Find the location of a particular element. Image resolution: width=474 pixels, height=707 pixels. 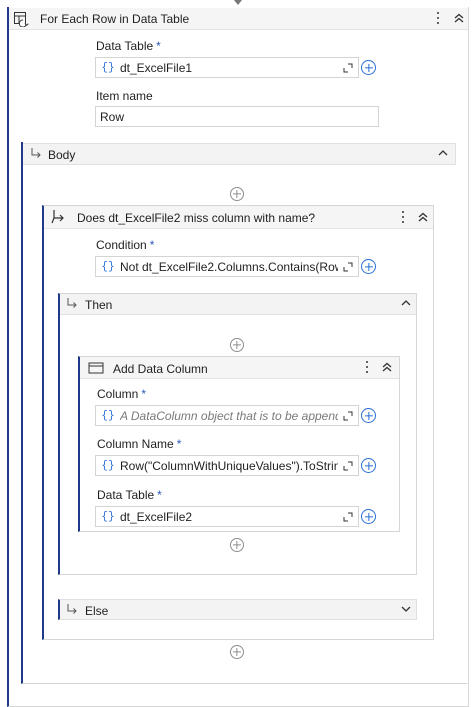

body-arrow-icon is located at coordinates (36, 154).